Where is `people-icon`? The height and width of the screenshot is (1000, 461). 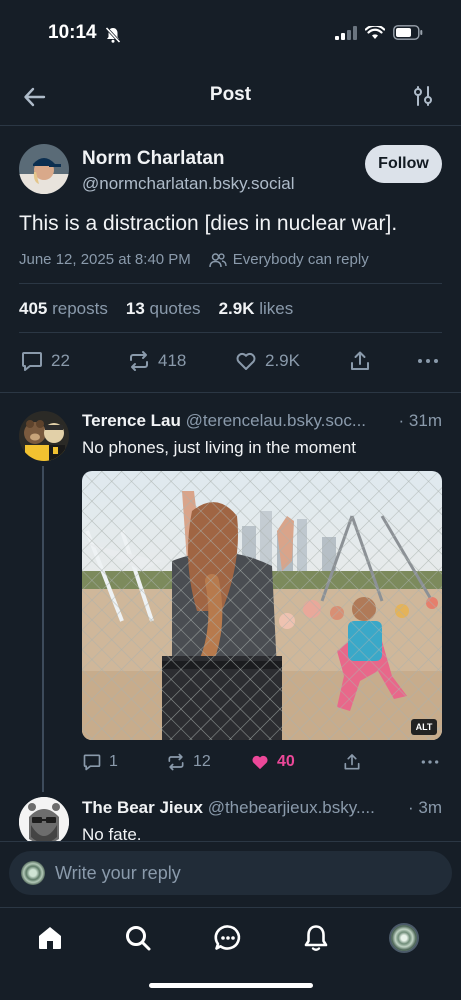 people-icon is located at coordinates (218, 260).